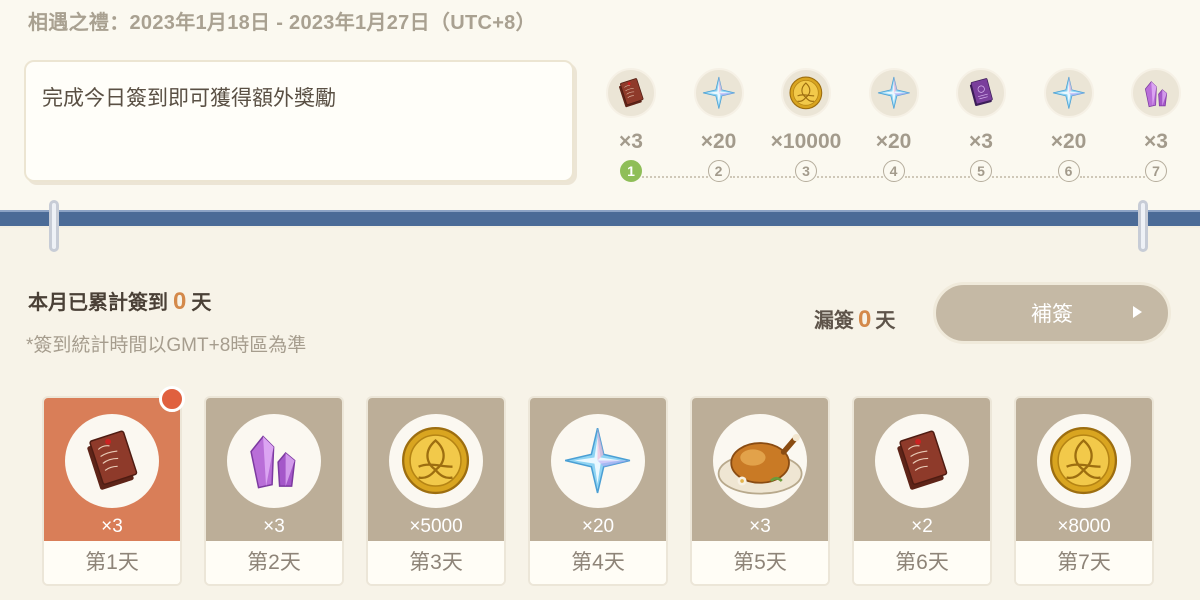 The height and width of the screenshot is (600, 1200). What do you see at coordinates (834, 321) in the screenshot?
I see `missed-label: 漏簽` at bounding box center [834, 321].